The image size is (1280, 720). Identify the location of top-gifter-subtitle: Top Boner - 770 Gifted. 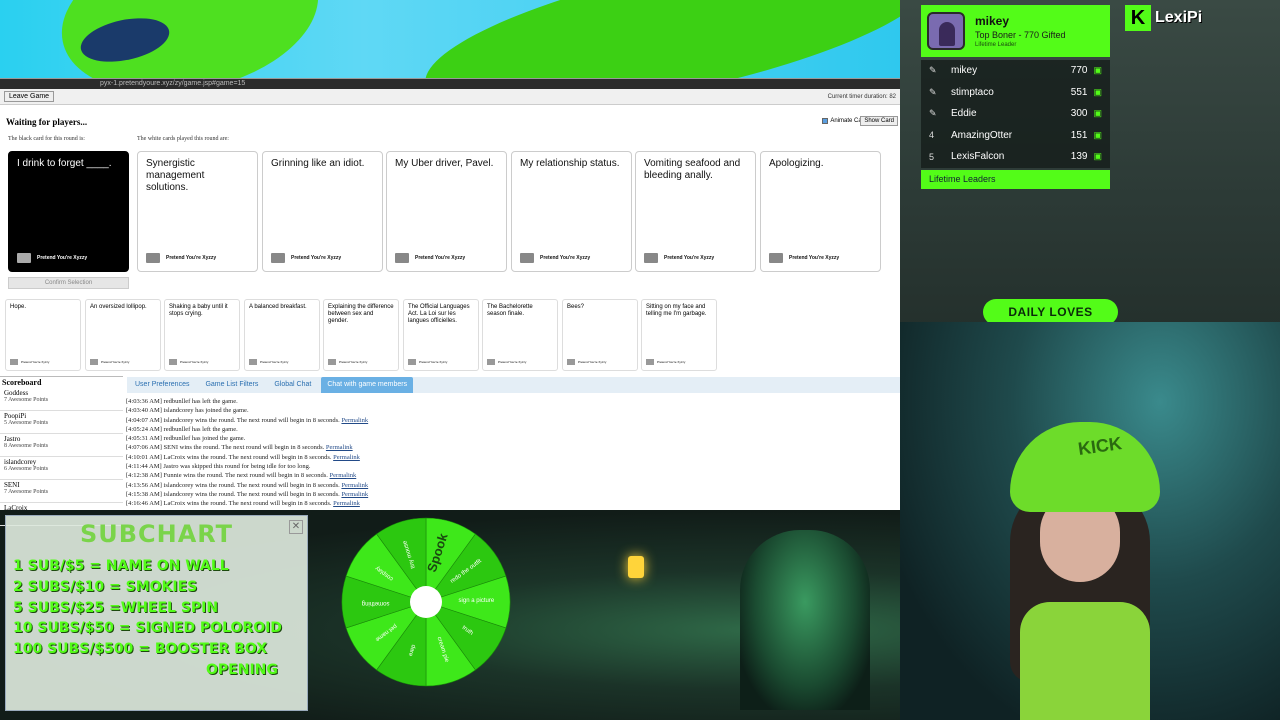
(1020, 35).